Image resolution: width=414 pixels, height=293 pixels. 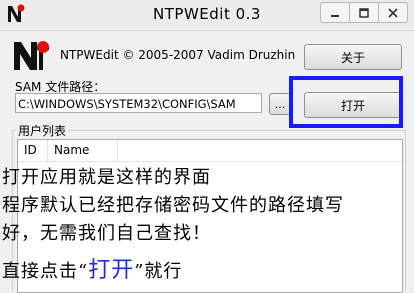 I want to click on annotation-line-1: 打开应用就是这样的界面, so click(x=106, y=177).